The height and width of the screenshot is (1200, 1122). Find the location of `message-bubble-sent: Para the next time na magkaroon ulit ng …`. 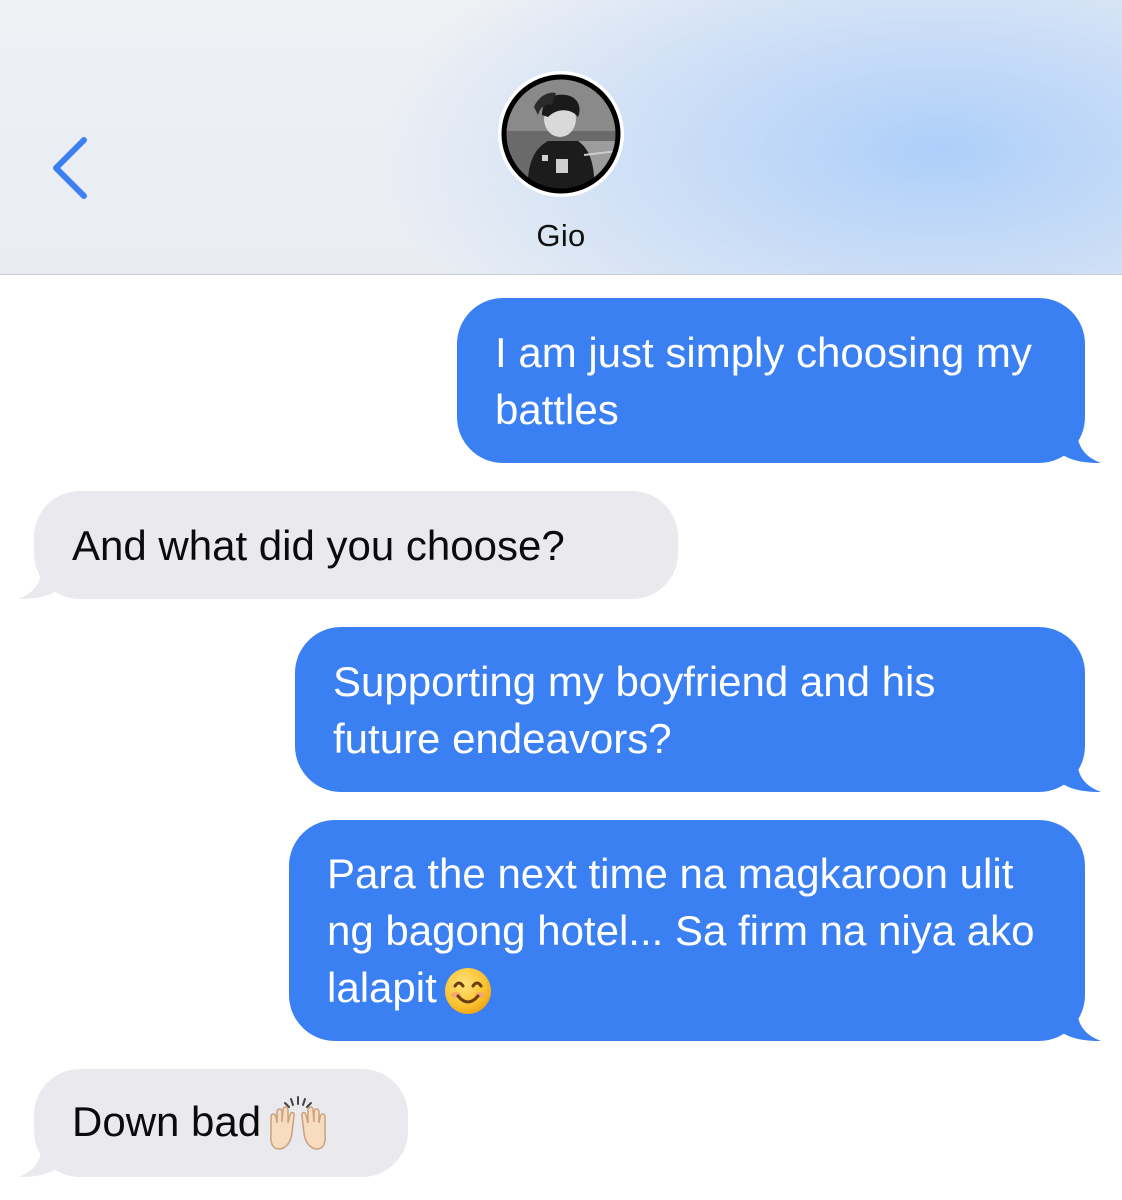

message-bubble-sent: Para the next time na magkaroon ulit ng … is located at coordinates (695, 930).